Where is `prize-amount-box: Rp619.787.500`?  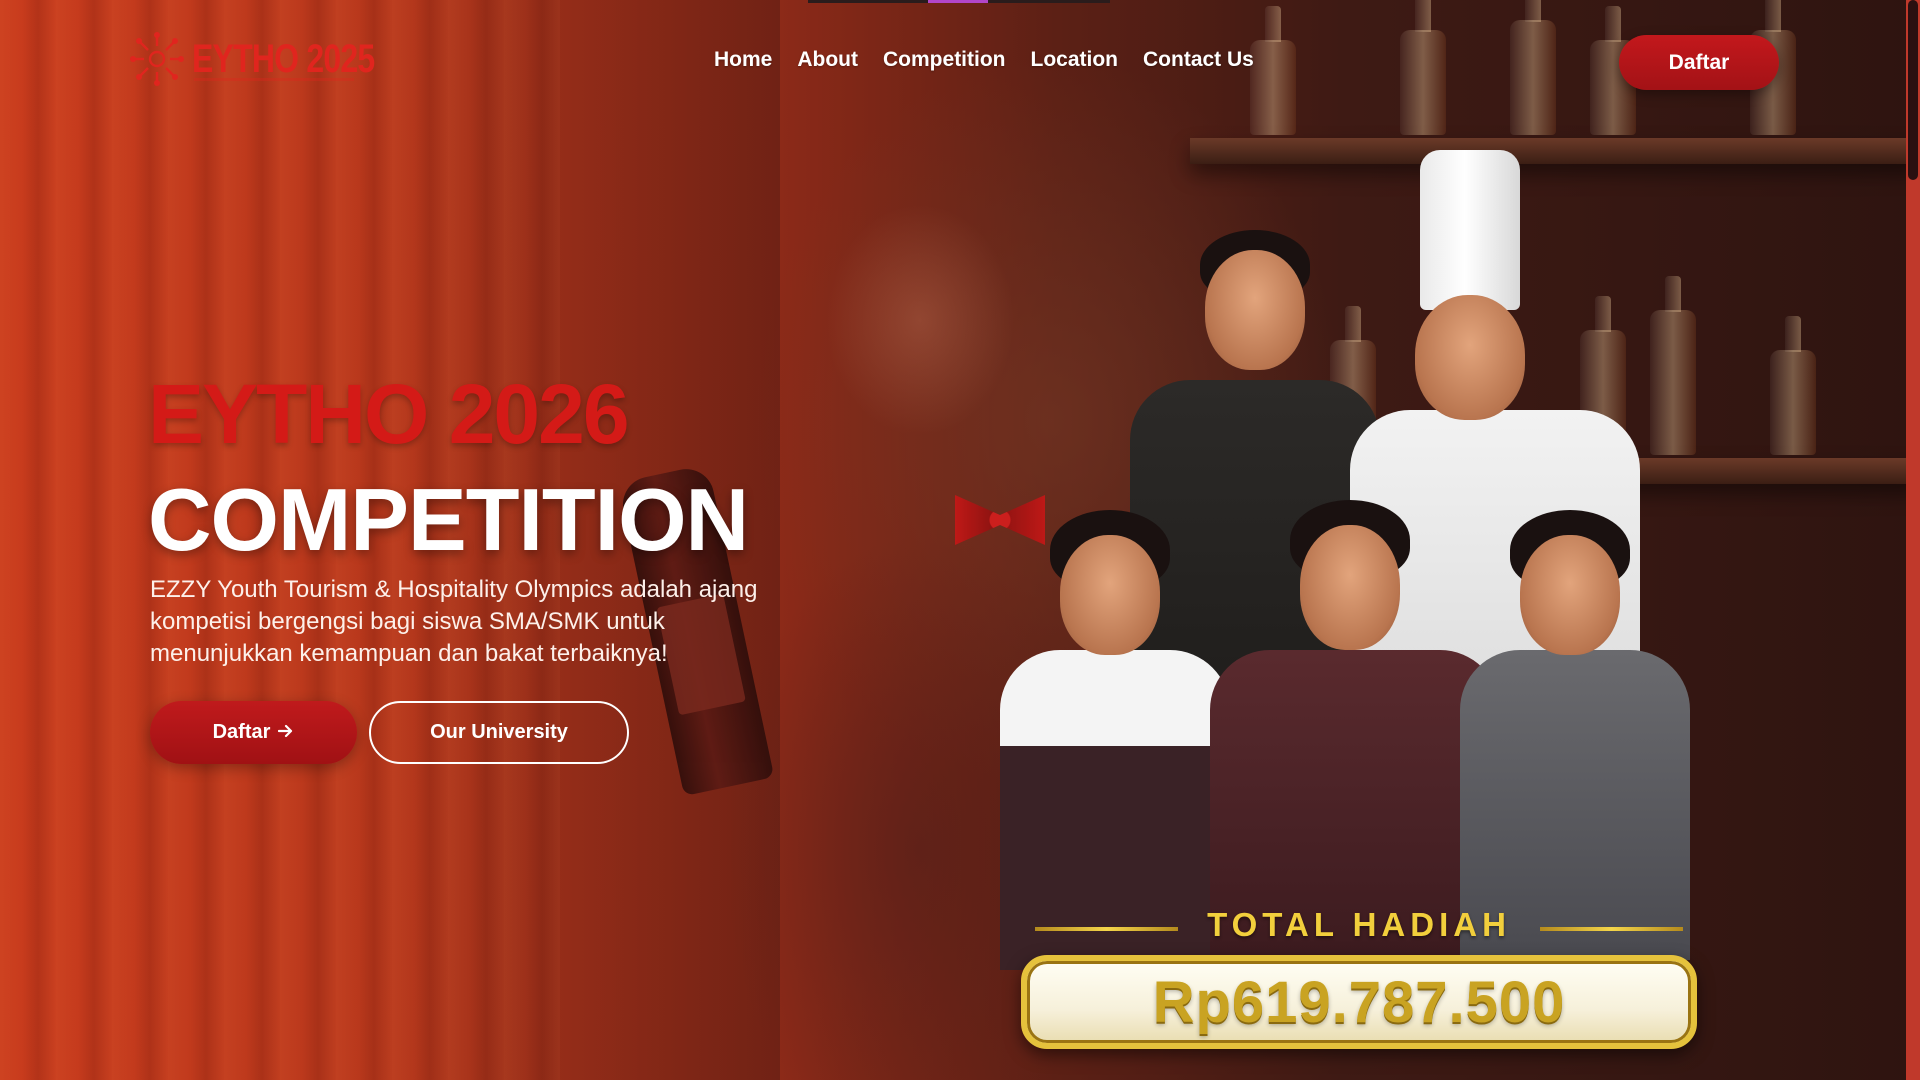 prize-amount-box: Rp619.787.500 is located at coordinates (1359, 1002).